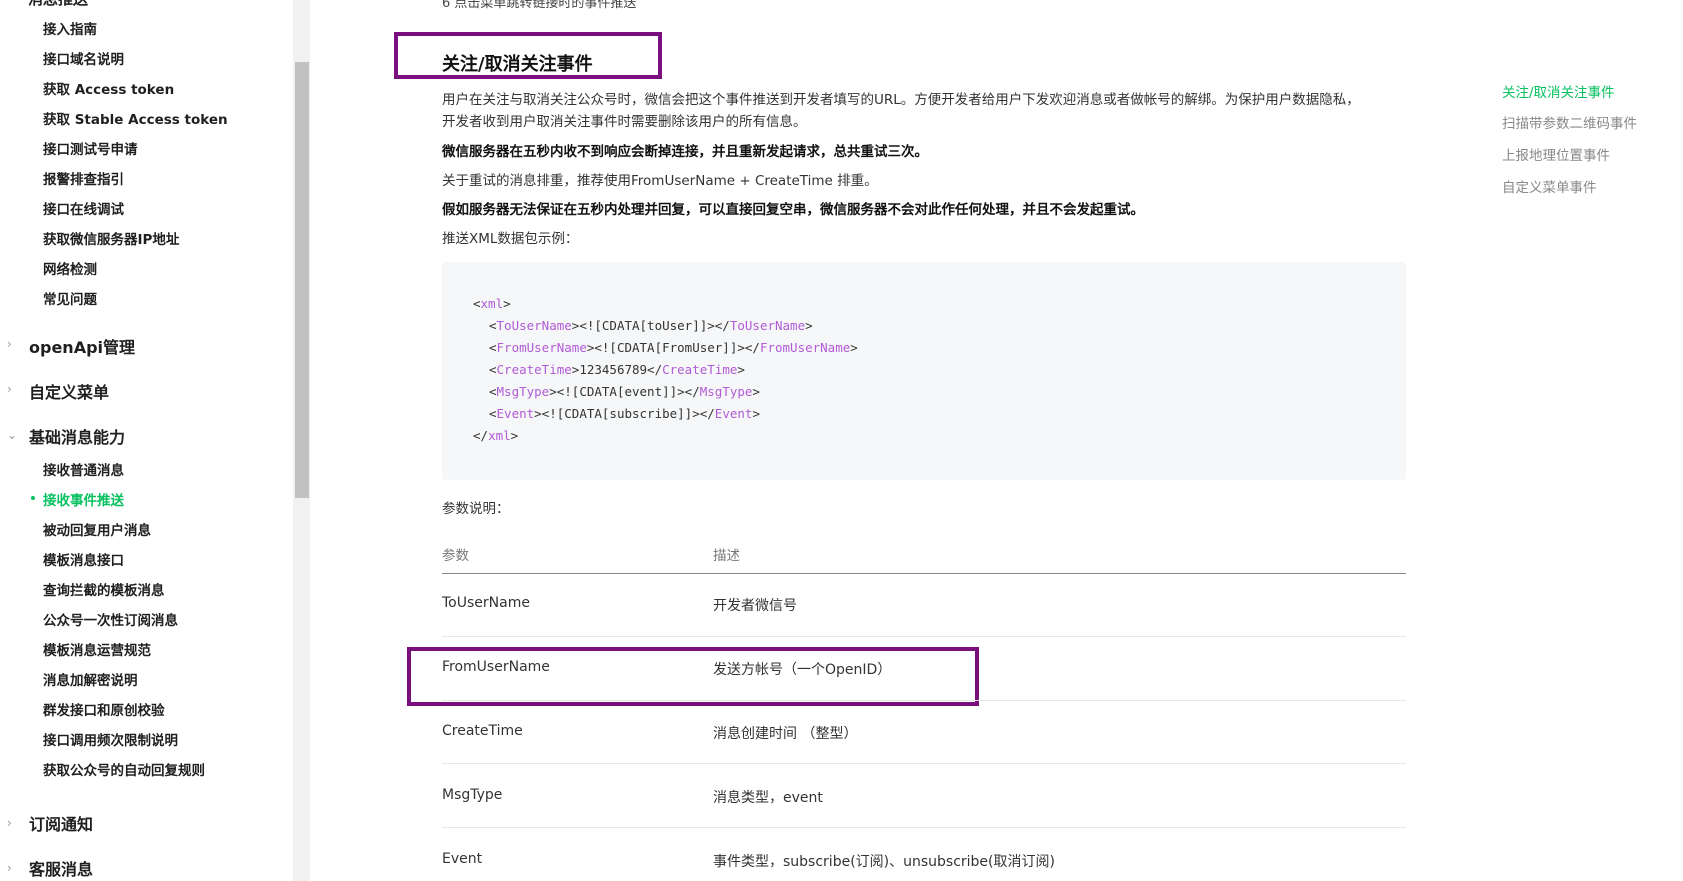  What do you see at coordinates (755, 606) in the screenshot?
I see `table-cell-desc: 开发者微信号` at bounding box center [755, 606].